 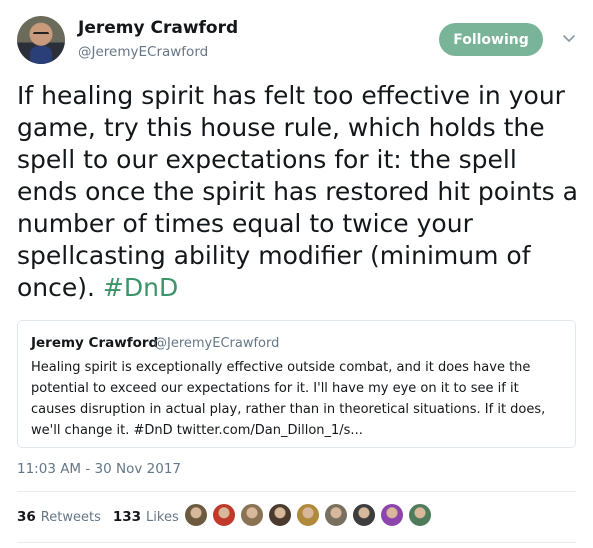 I want to click on tweet-timestamp: 11:03 AM - 30 Nov 2017, so click(x=99, y=469).